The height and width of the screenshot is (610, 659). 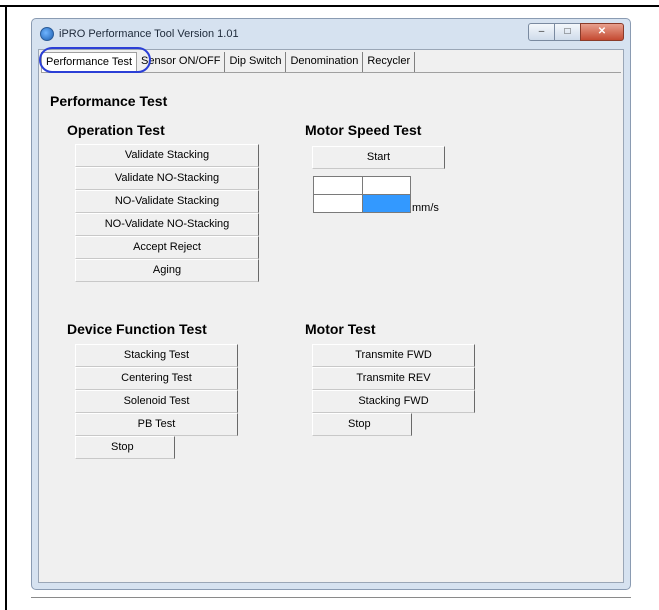 What do you see at coordinates (425, 208) in the screenshot?
I see `speed-unit: mm/s` at bounding box center [425, 208].